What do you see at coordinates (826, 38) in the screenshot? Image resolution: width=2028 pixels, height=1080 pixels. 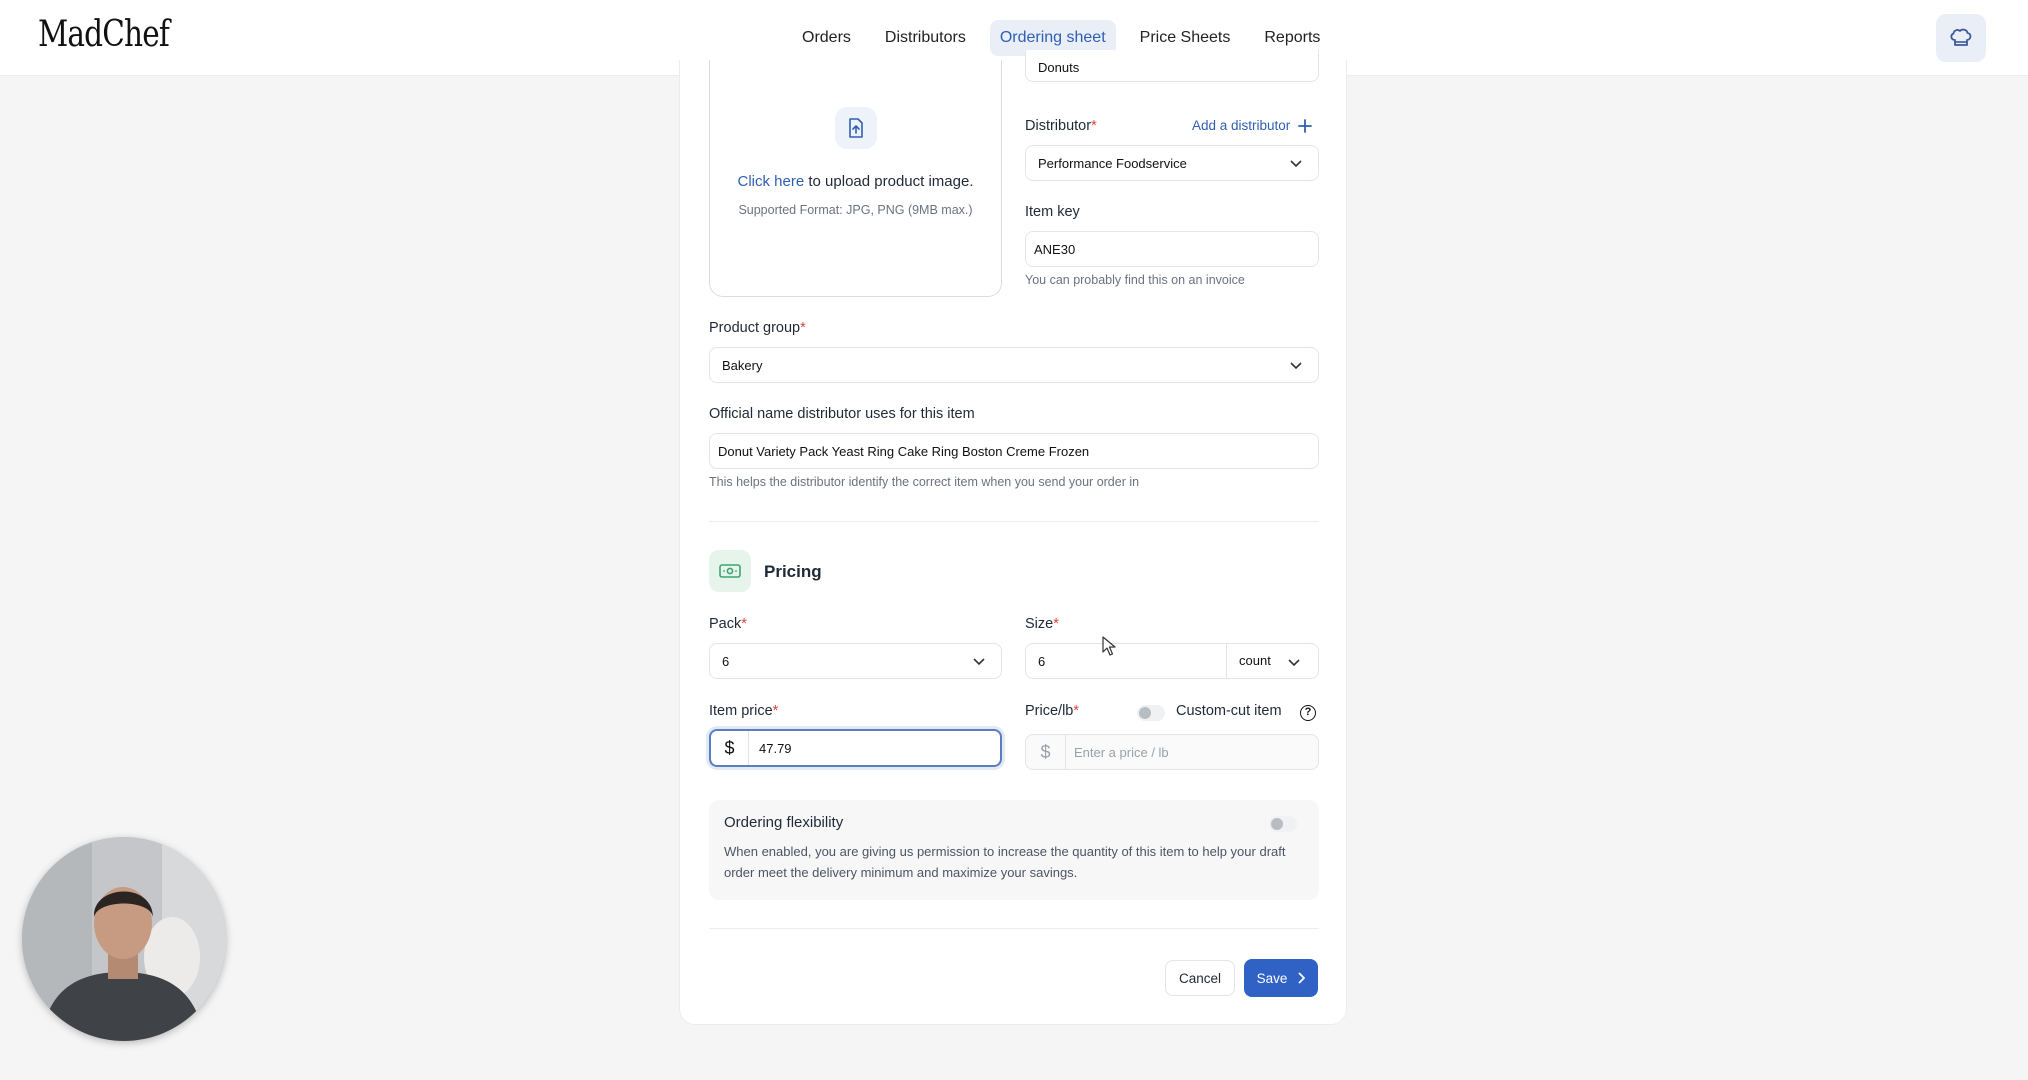 I see `nav-orders: Orders` at bounding box center [826, 38].